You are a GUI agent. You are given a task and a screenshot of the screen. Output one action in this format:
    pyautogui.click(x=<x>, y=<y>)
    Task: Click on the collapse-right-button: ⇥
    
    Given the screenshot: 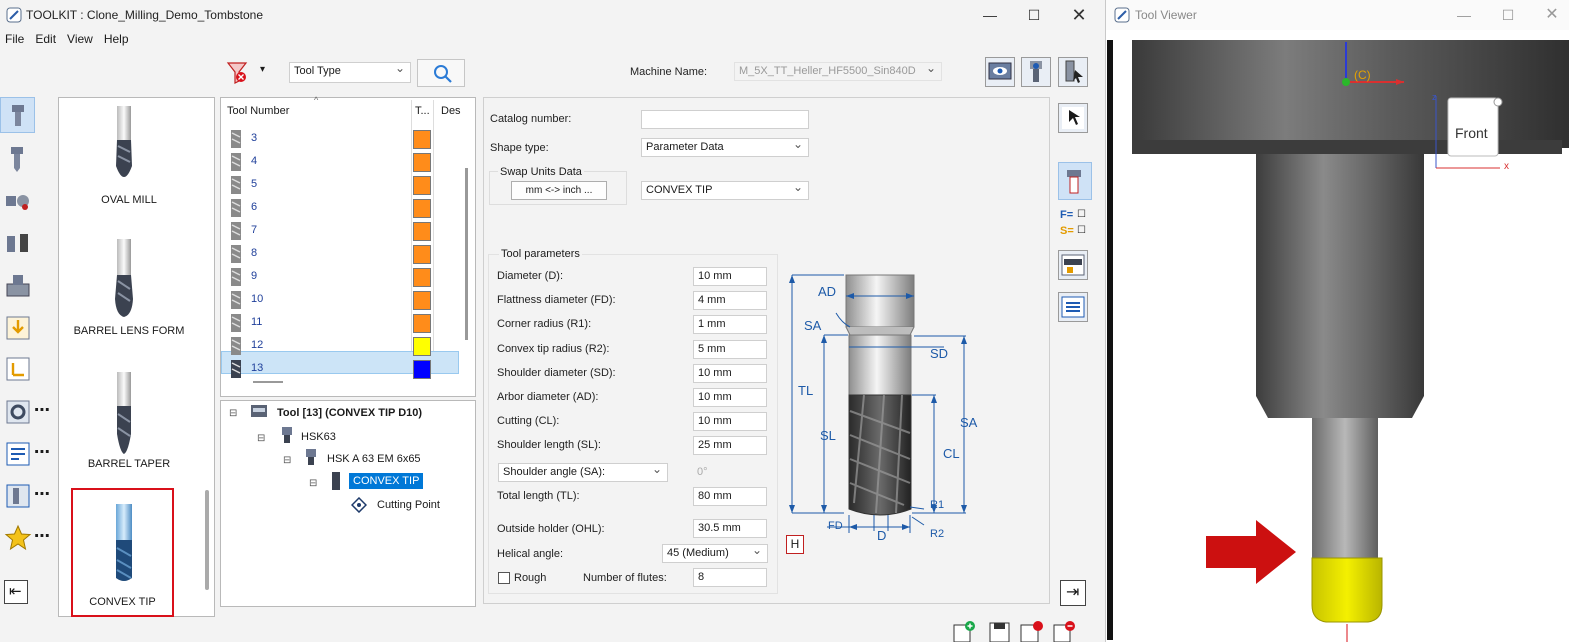 What is the action you would take?
    pyautogui.click(x=1073, y=593)
    